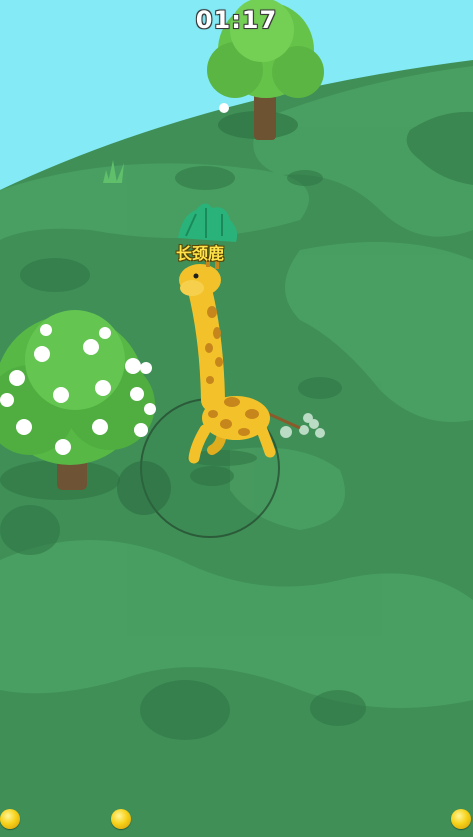 This screenshot has height=837, width=473. I want to click on player-name-label: 长颈鹿, so click(199, 253).